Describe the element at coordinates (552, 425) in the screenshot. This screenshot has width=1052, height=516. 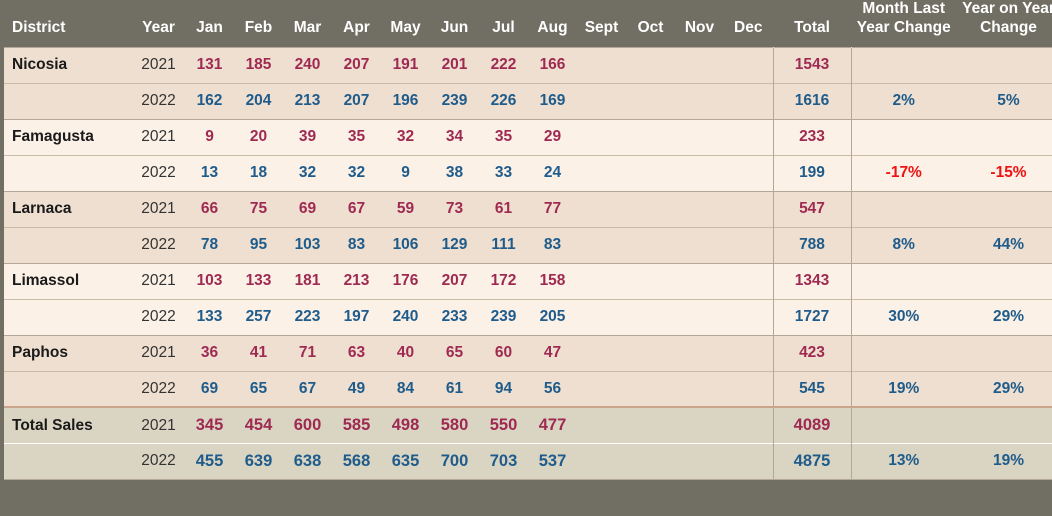
I see `cell-month-aug: 477` at that location.